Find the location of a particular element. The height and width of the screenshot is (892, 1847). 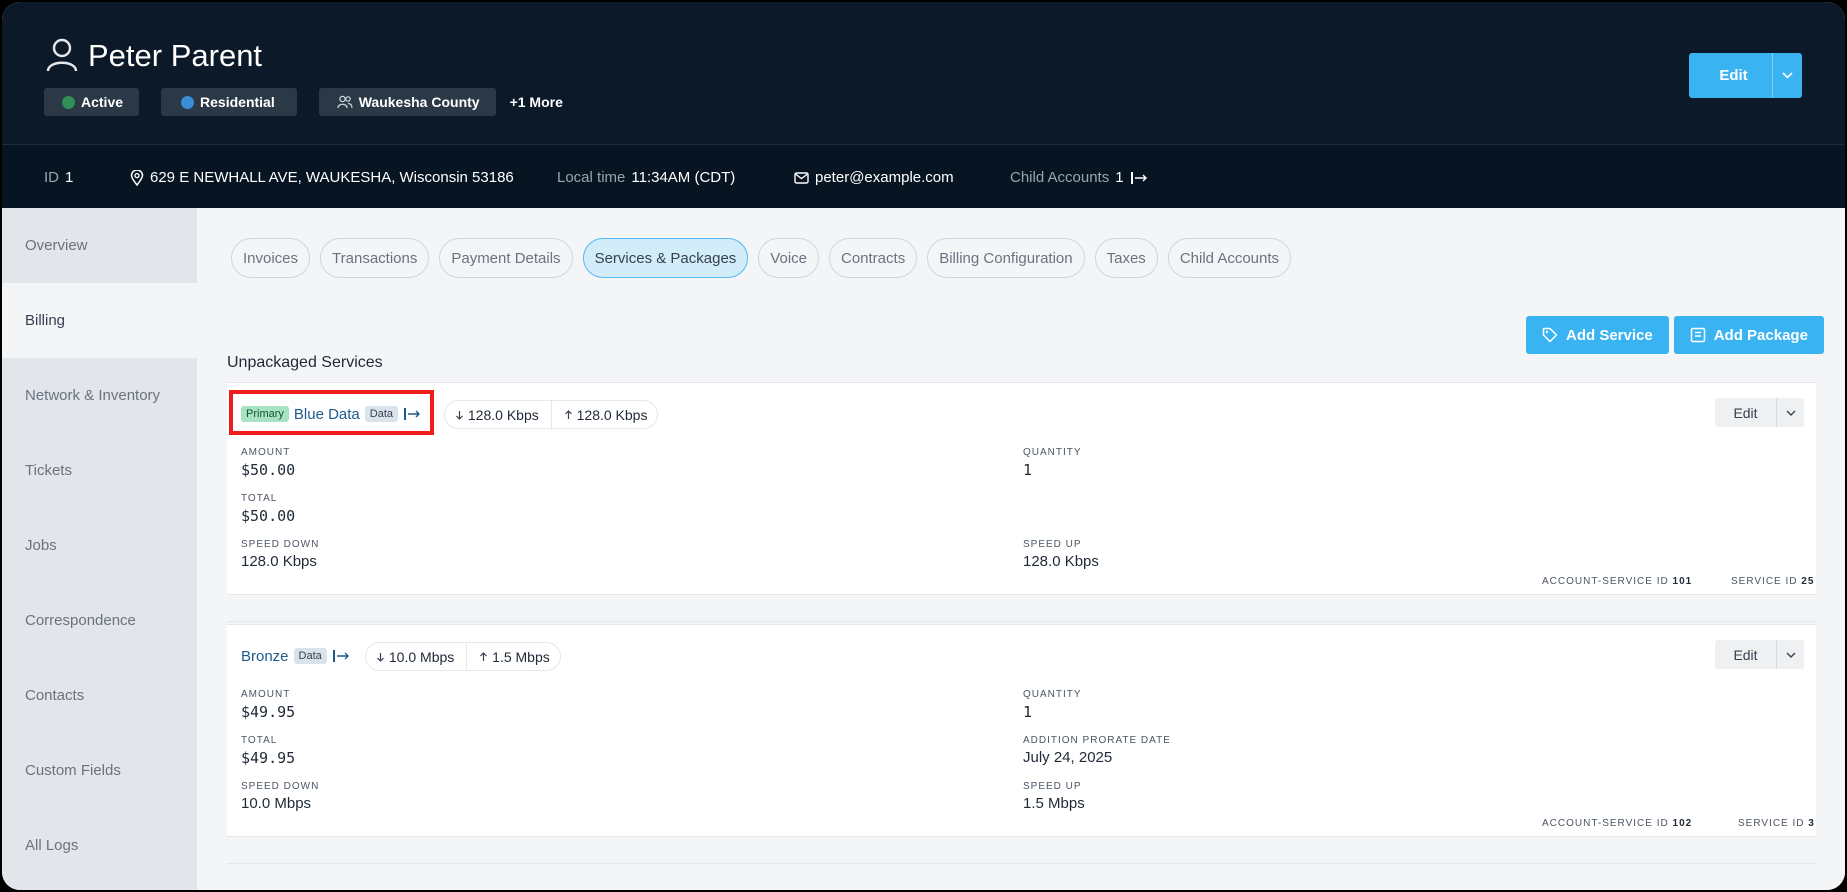

tab-voice: Voice is located at coordinates (788, 258).